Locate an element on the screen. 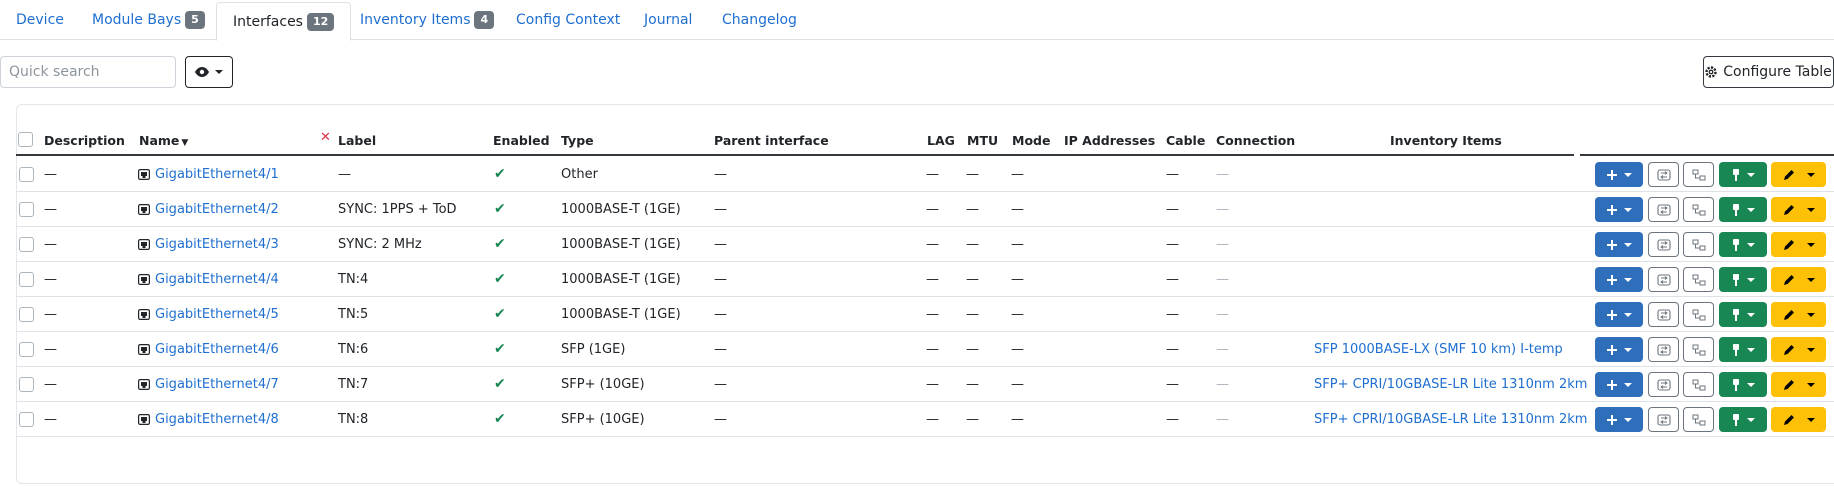  interface-icon is located at coordinates (144, 209).